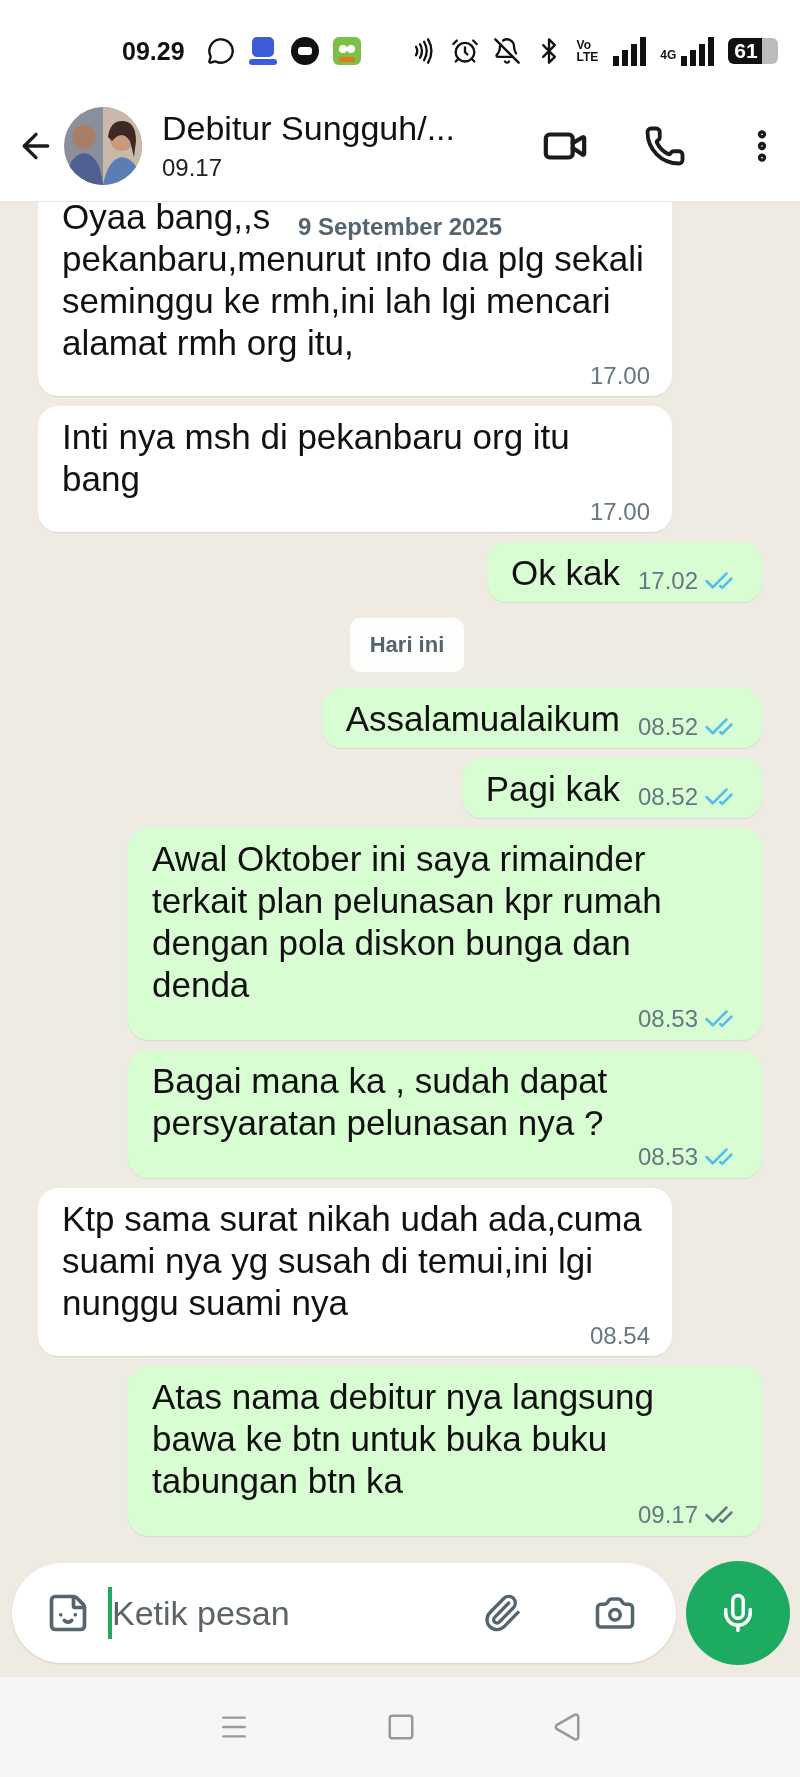 This screenshot has width=800, height=1777. What do you see at coordinates (667, 581) in the screenshot?
I see `message-time: 17.02` at bounding box center [667, 581].